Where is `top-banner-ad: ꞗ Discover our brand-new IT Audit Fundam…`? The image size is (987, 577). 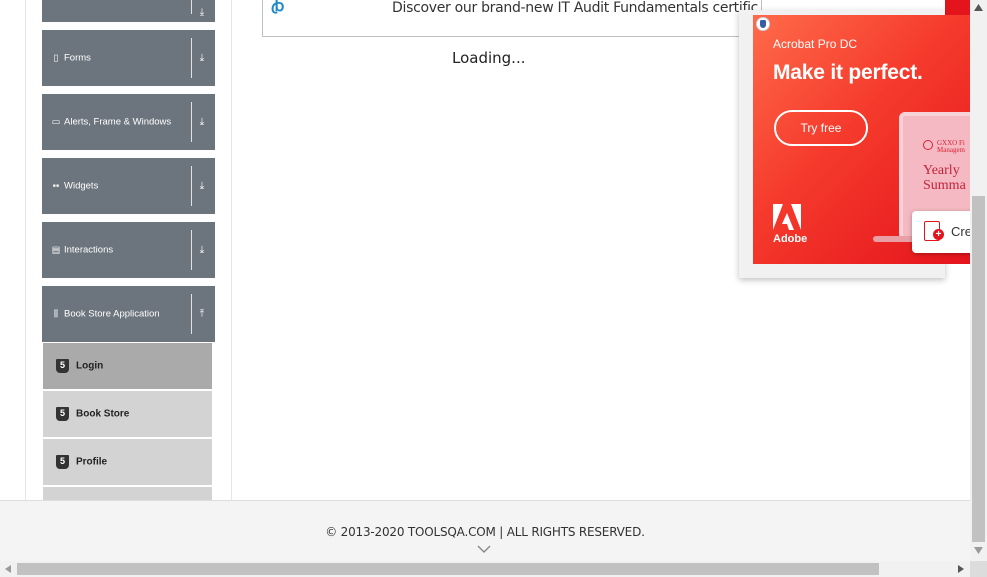
top-banner-ad: ꞗ Discover our brand-new IT Audit Fundam… is located at coordinates (512, 18).